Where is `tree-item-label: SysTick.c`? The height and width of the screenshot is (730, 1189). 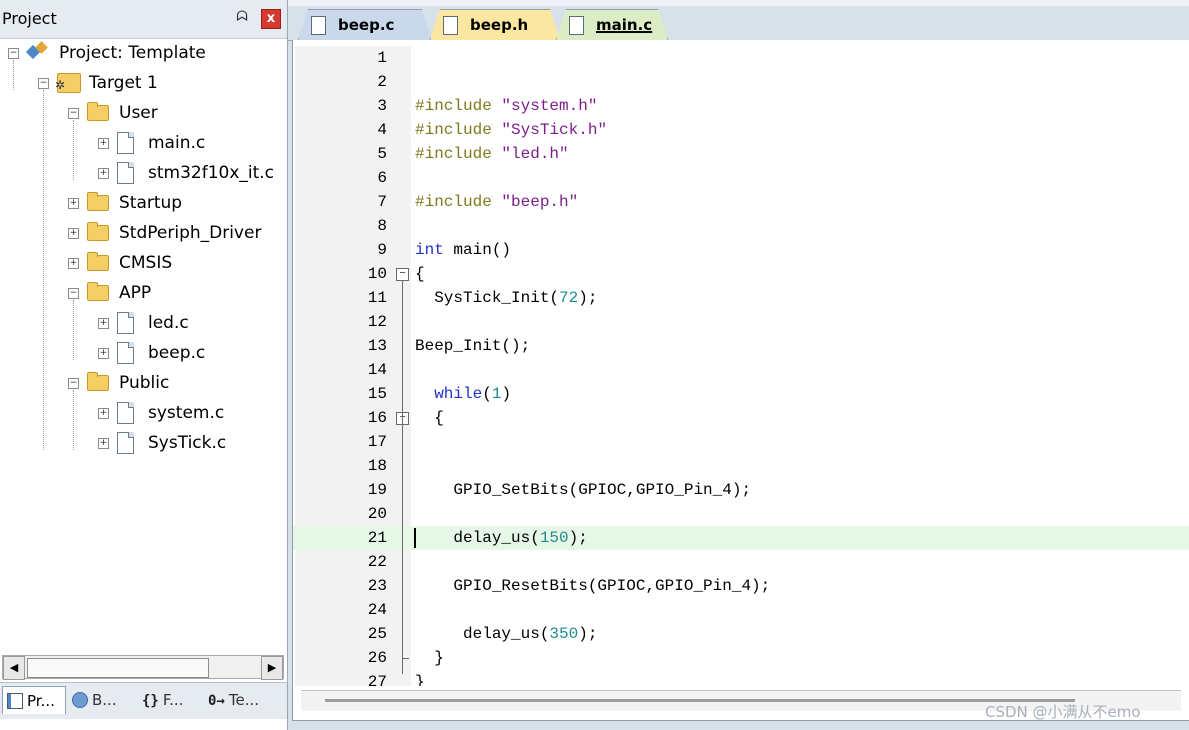 tree-item-label: SysTick.c is located at coordinates (187, 443).